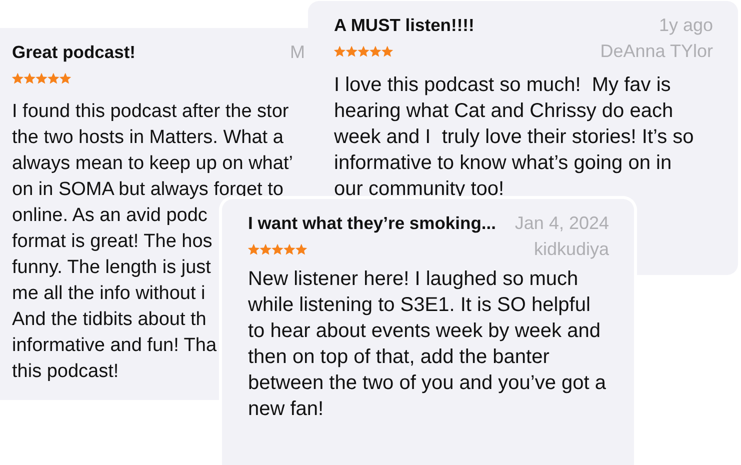 This screenshot has height=465, width=741. I want to click on review-title: Great podcast!, so click(74, 52).